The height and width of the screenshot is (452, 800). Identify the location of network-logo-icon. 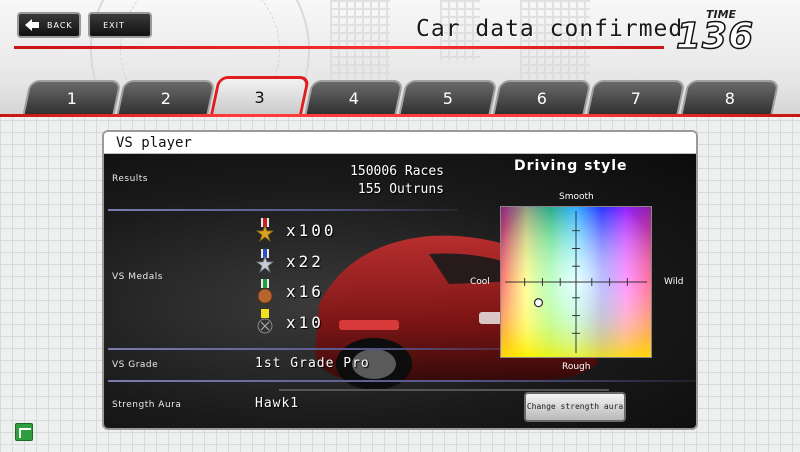
(24, 432).